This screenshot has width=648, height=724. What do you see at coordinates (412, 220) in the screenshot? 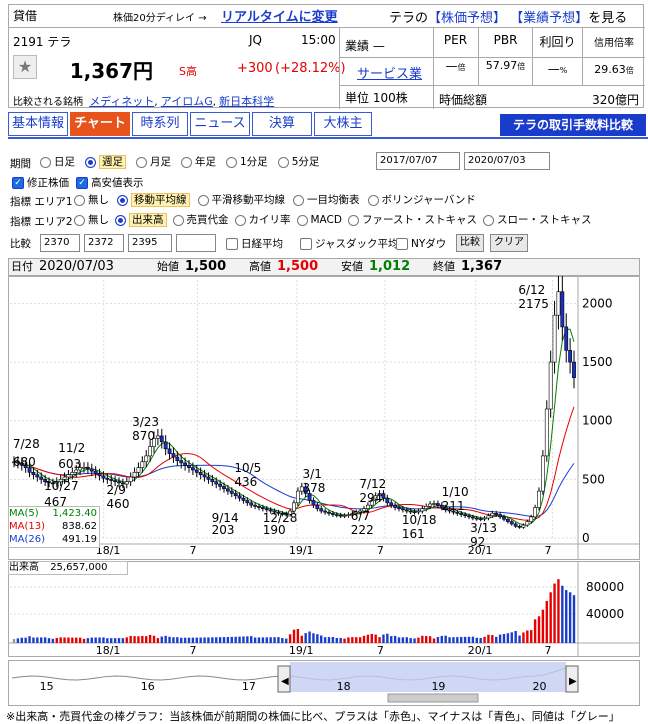
I see `radio-area2-5: ファースト・ストキャス` at bounding box center [412, 220].